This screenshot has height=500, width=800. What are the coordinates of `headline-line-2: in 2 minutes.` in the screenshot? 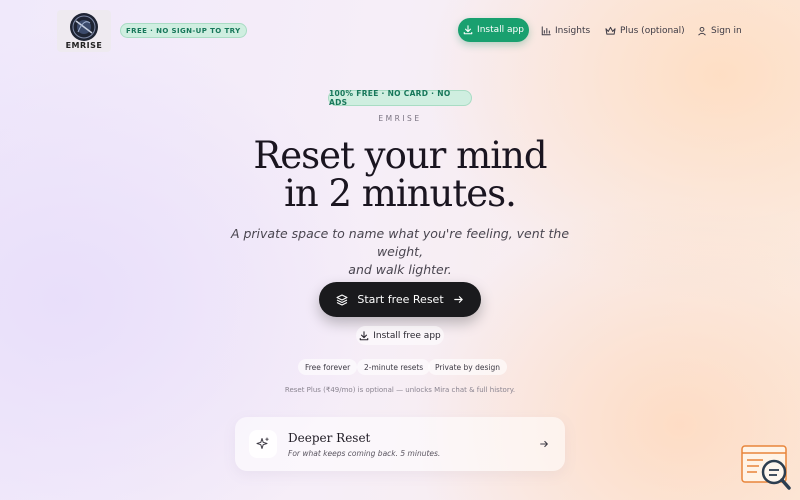 It's located at (400, 193).